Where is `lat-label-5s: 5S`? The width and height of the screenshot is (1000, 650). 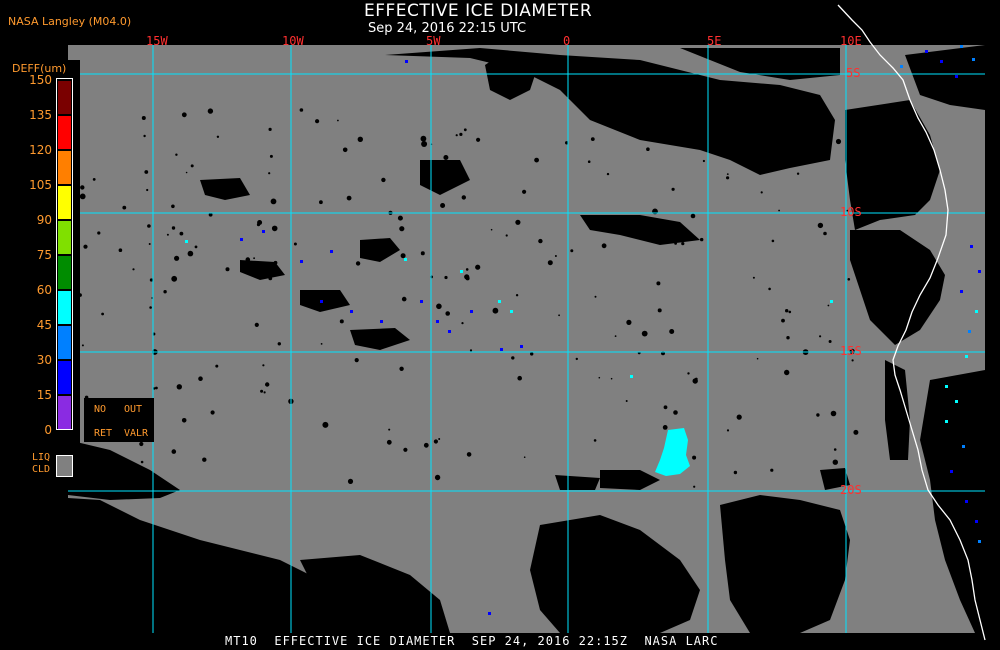
lat-label-5s: 5S is located at coordinates (853, 73).